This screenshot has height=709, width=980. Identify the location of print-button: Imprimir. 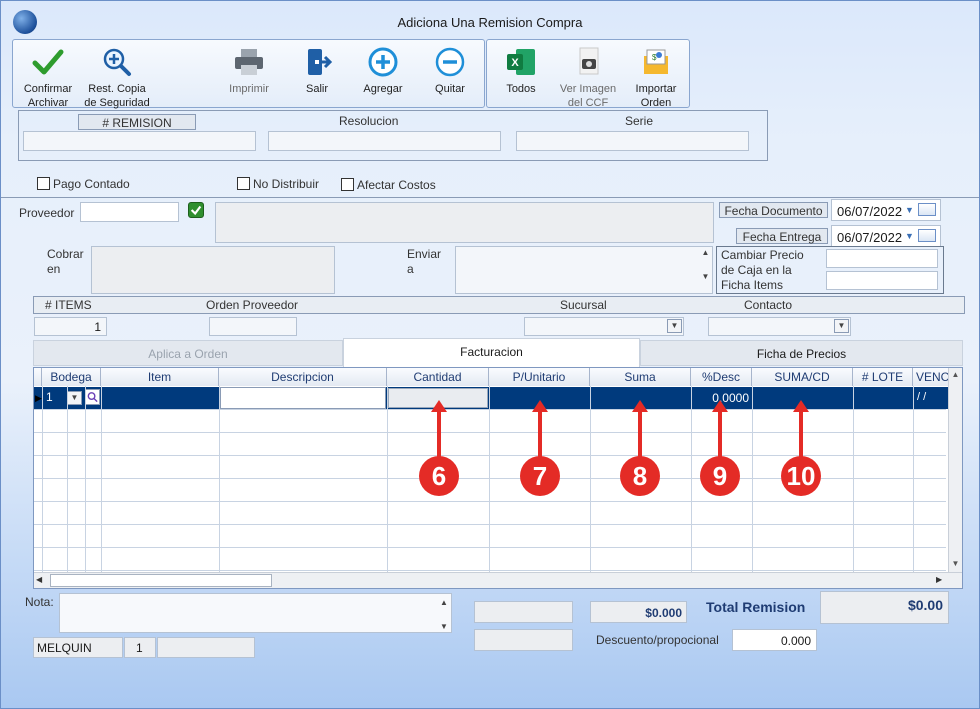
(249, 71).